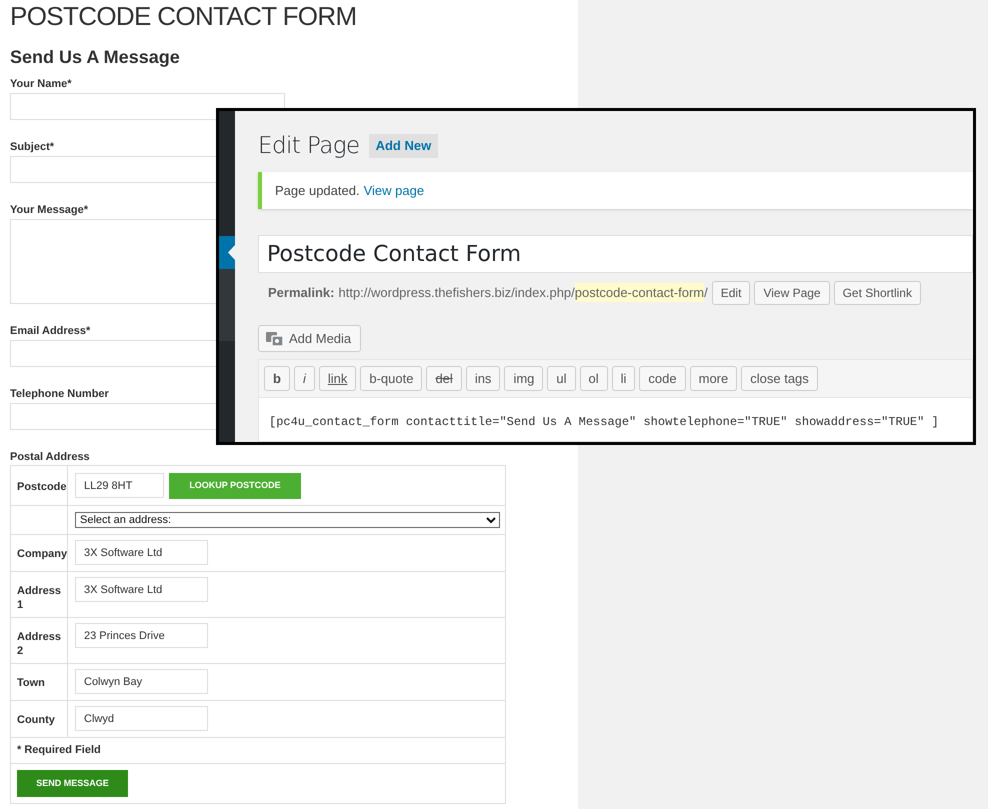 The width and height of the screenshot is (988, 809). I want to click on permalink-slash: /, so click(706, 293).